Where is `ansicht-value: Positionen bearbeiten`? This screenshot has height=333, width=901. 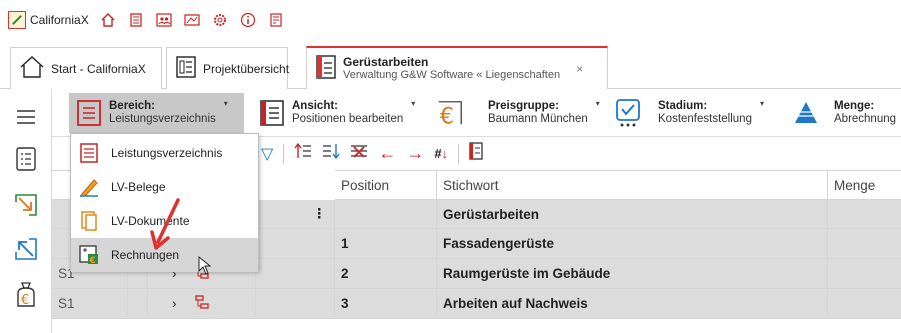
ansicht-value: Positionen bearbeiten is located at coordinates (348, 119).